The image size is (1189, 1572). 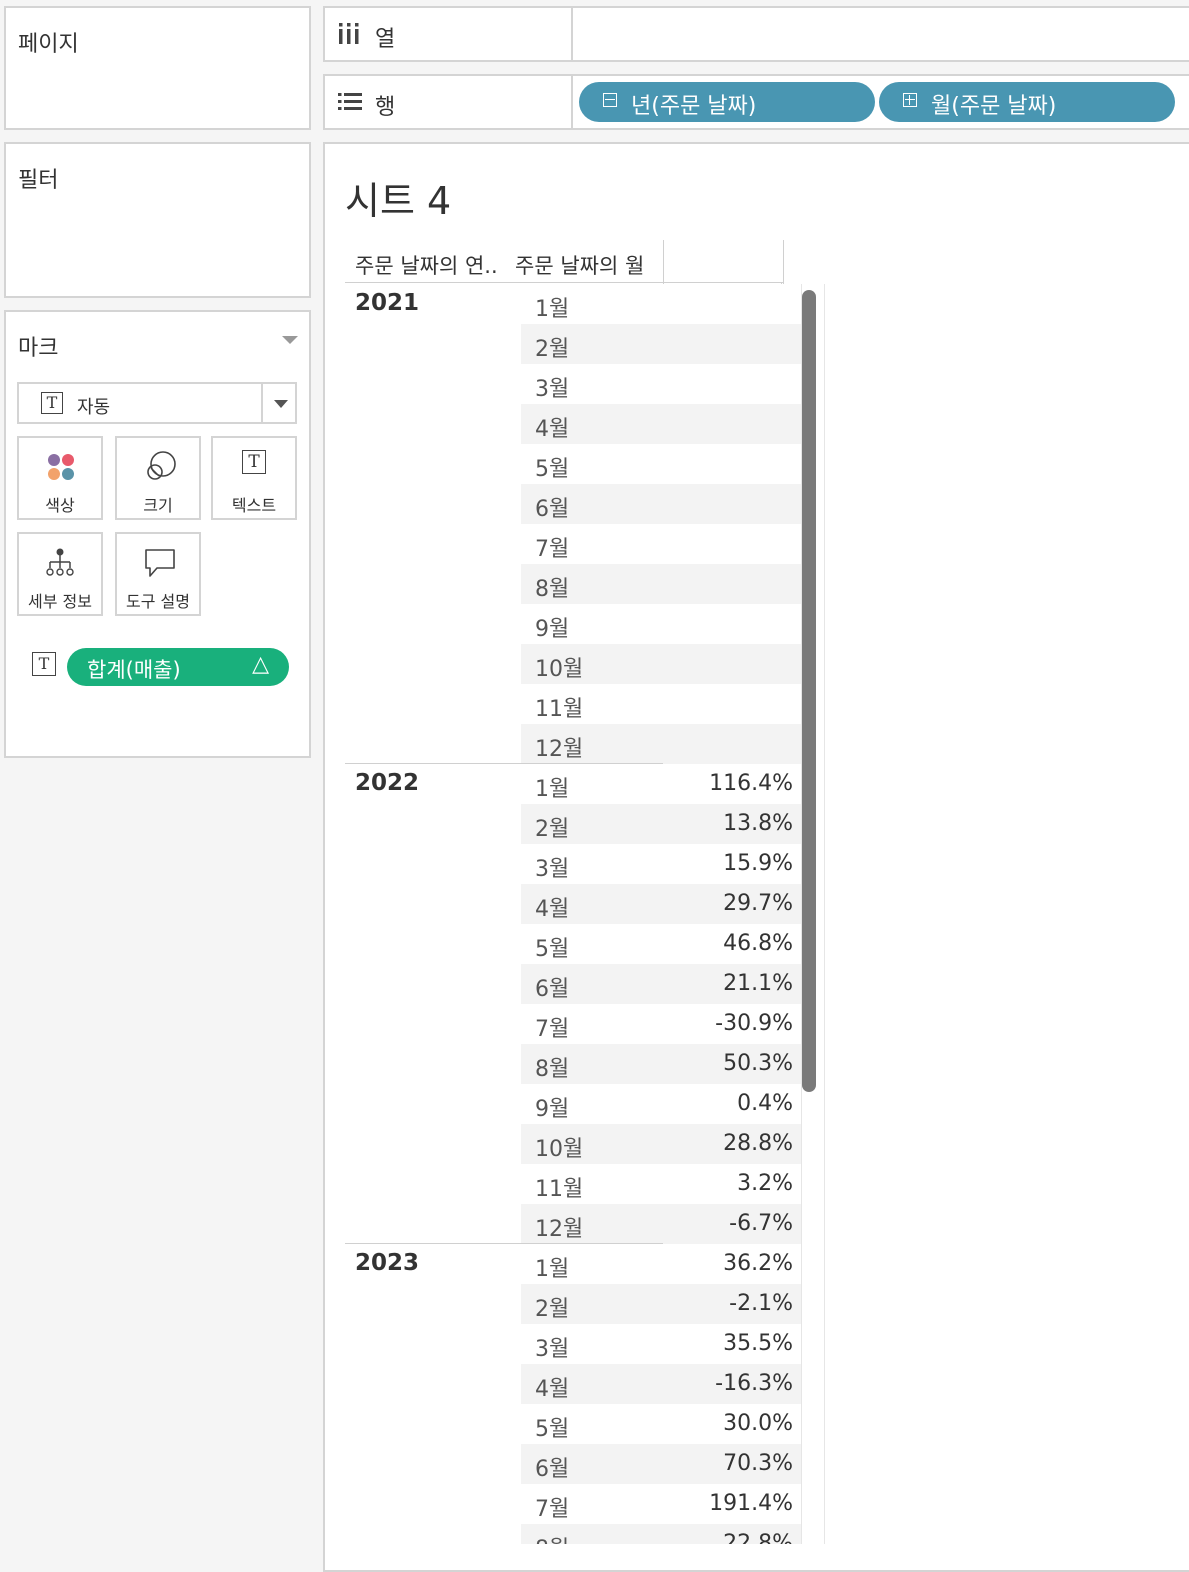 I want to click on columns-shelf: 열, so click(x=756, y=34).